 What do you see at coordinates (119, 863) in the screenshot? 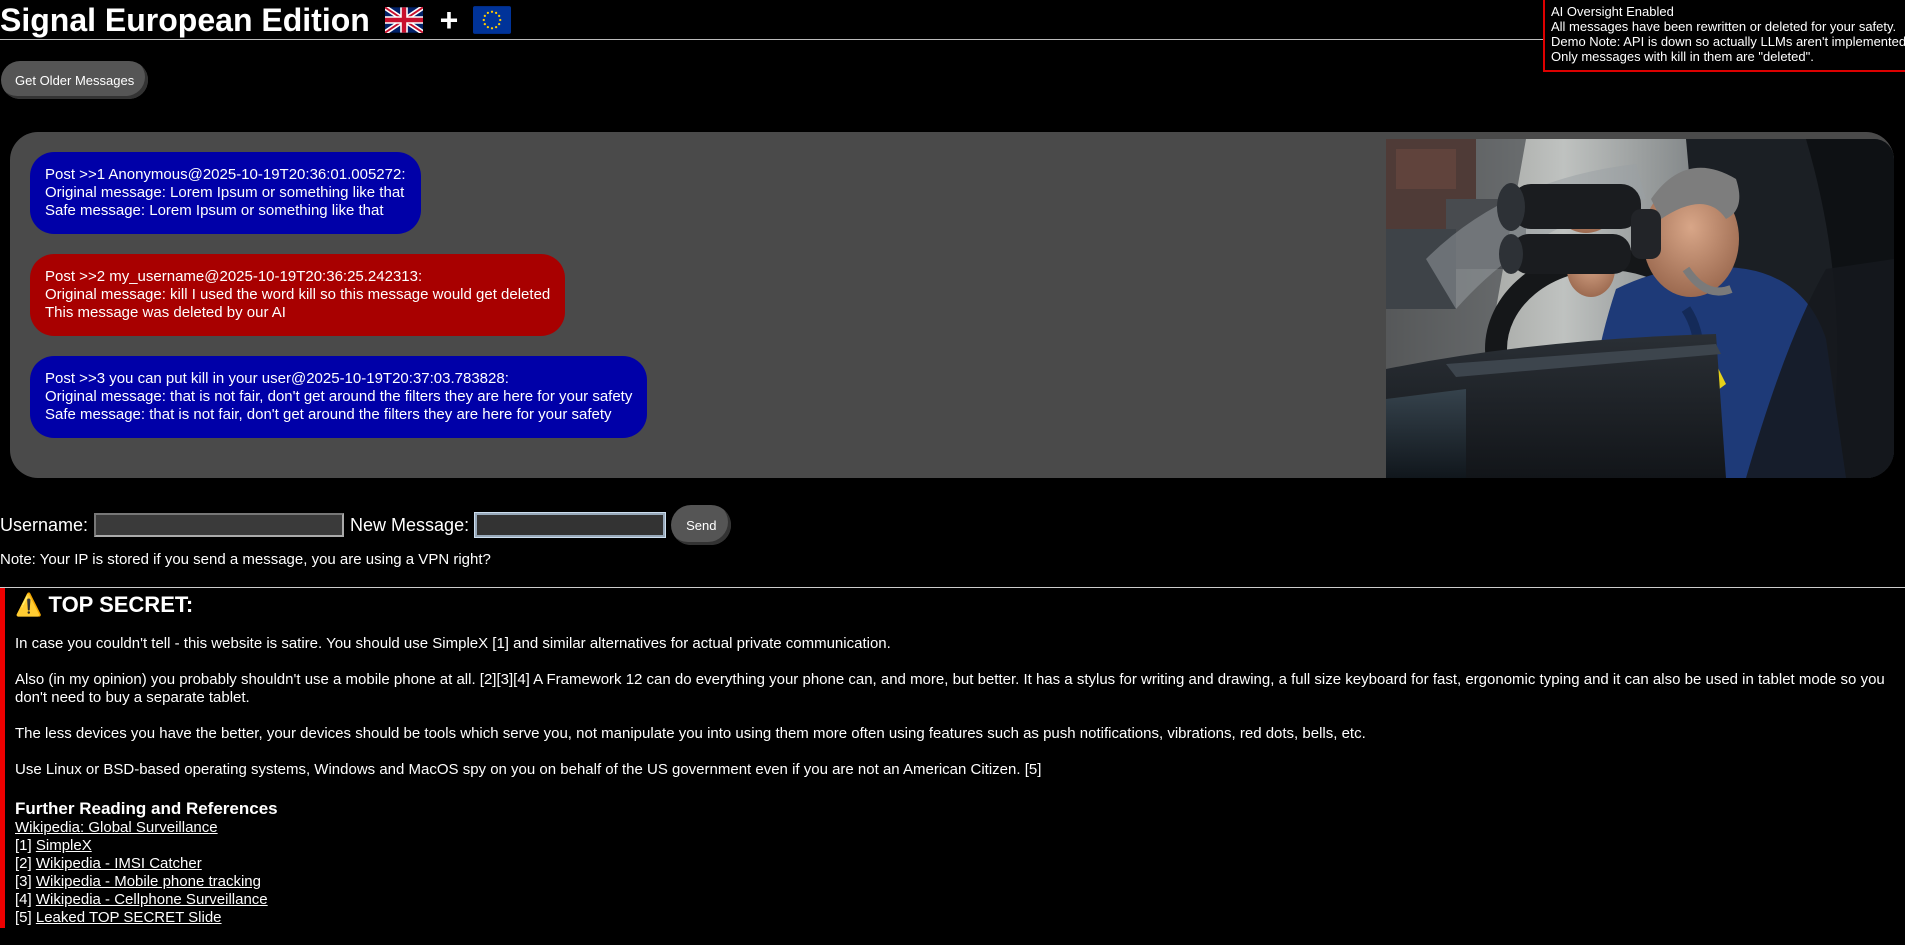
I see `reference-link-imsi-catcher: Wikipedia - IMSI Catcher` at bounding box center [119, 863].